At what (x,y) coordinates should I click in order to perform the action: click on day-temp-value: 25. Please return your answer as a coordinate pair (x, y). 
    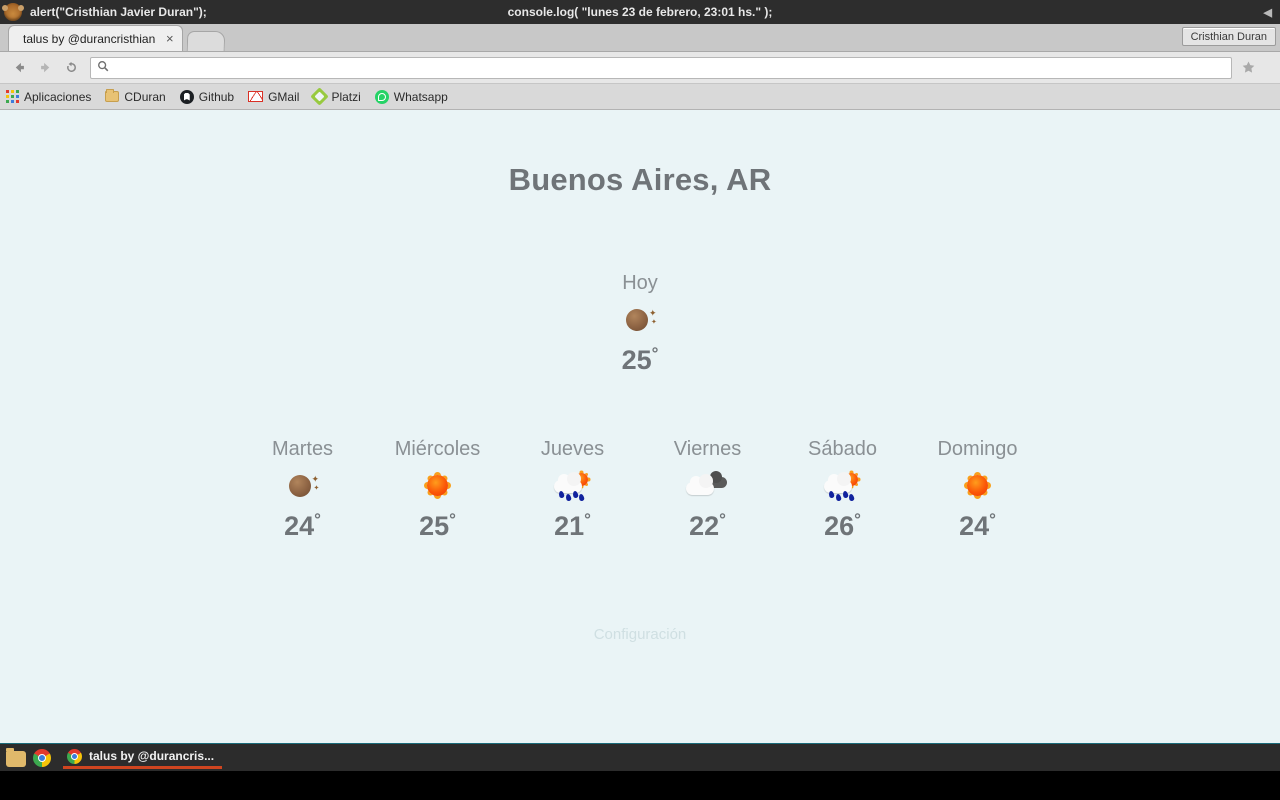
    Looking at the image, I should click on (434, 526).